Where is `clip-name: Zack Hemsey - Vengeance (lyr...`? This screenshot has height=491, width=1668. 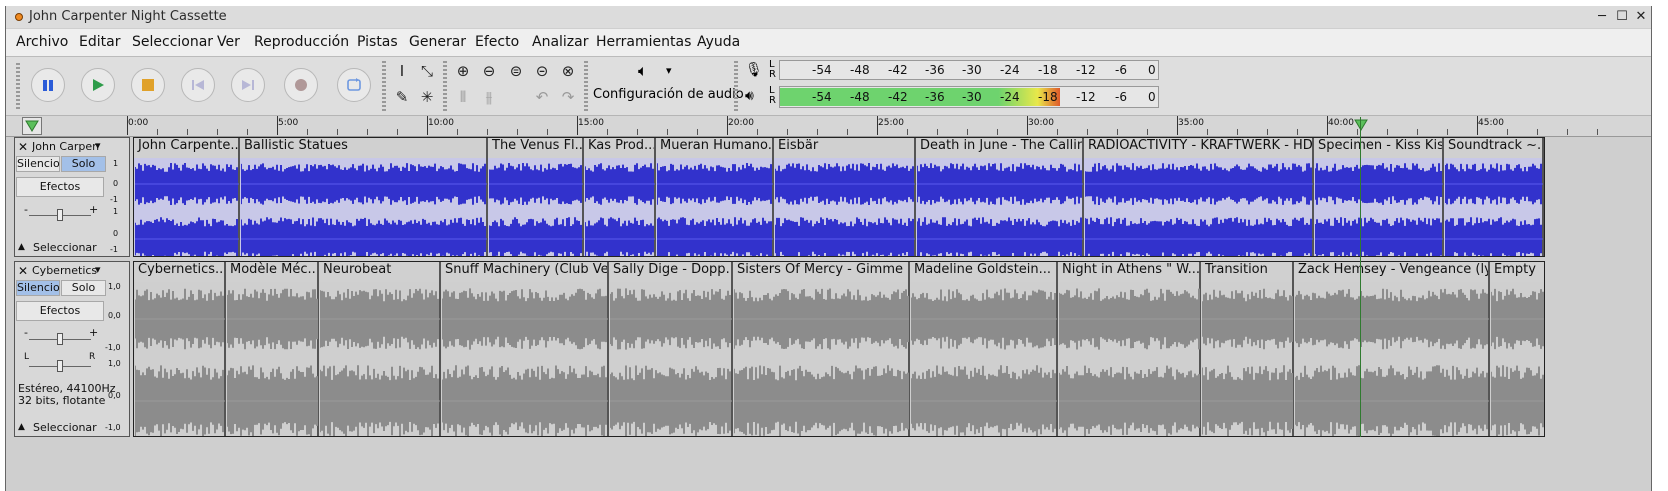 clip-name: Zack Hemsey - Vengeance (lyr... is located at coordinates (1391, 272).